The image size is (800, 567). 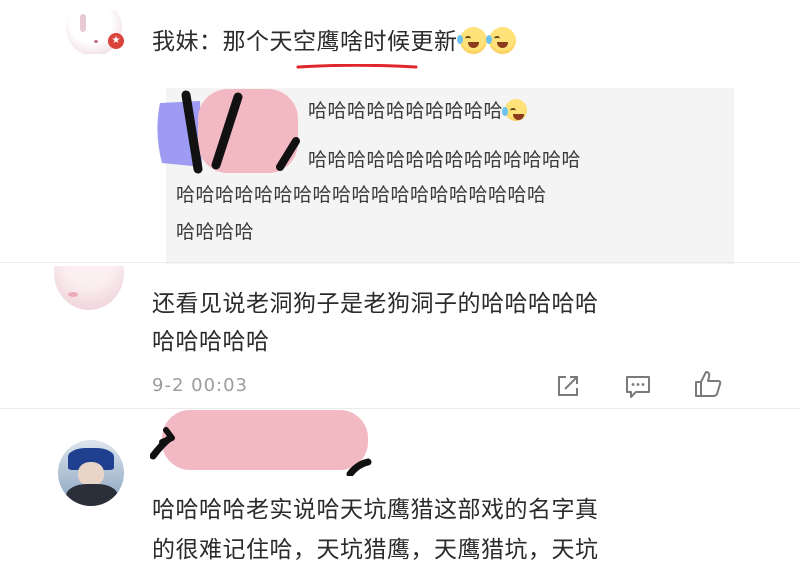 I want to click on comment-body: 那个天空鹰啥时候更新, so click(x=340, y=42).